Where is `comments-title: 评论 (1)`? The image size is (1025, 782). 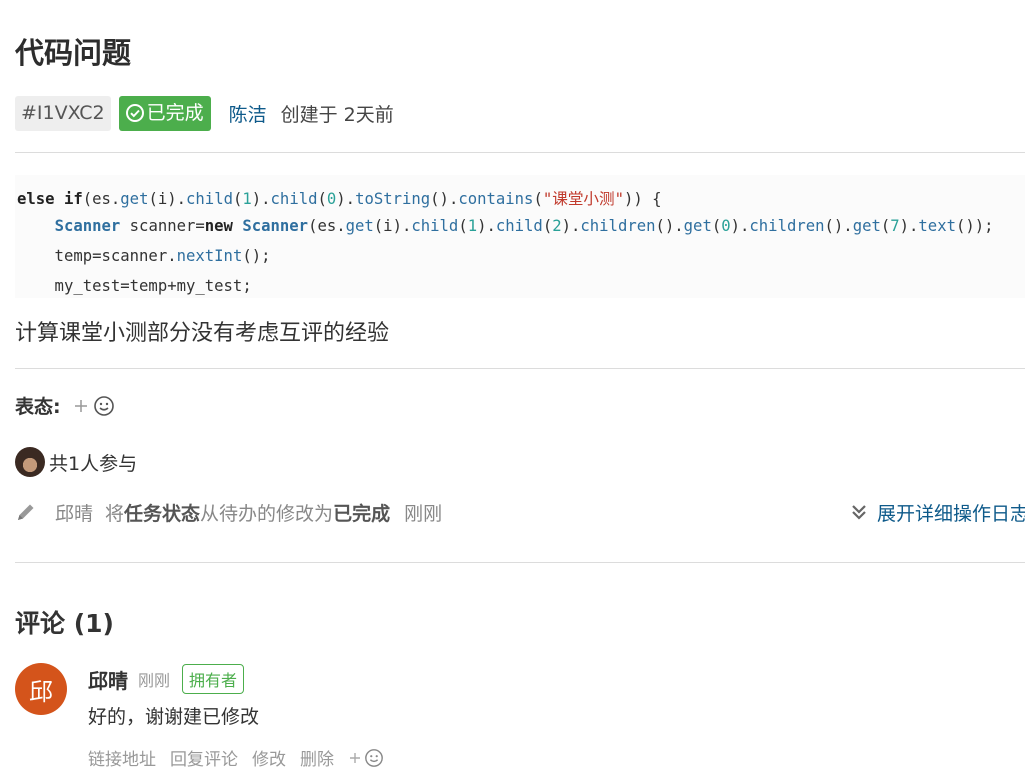 comments-title: 评论 (1) is located at coordinates (64, 623).